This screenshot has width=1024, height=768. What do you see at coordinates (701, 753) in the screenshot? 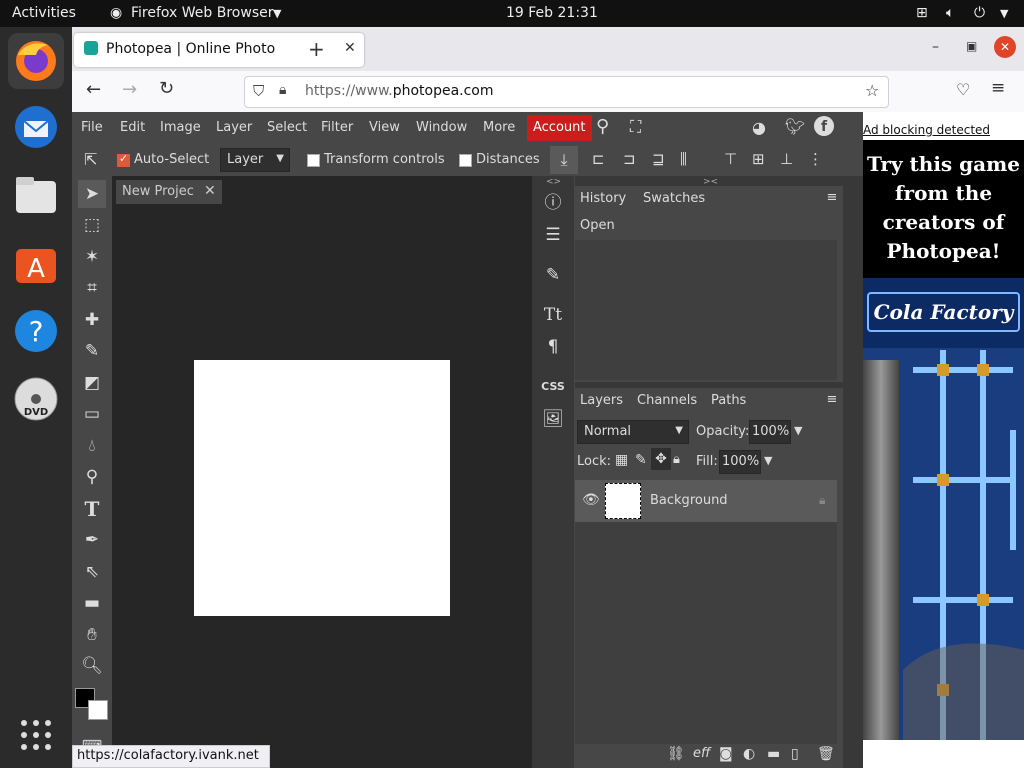
I see `layer-effects-icon: eff` at bounding box center [701, 753].